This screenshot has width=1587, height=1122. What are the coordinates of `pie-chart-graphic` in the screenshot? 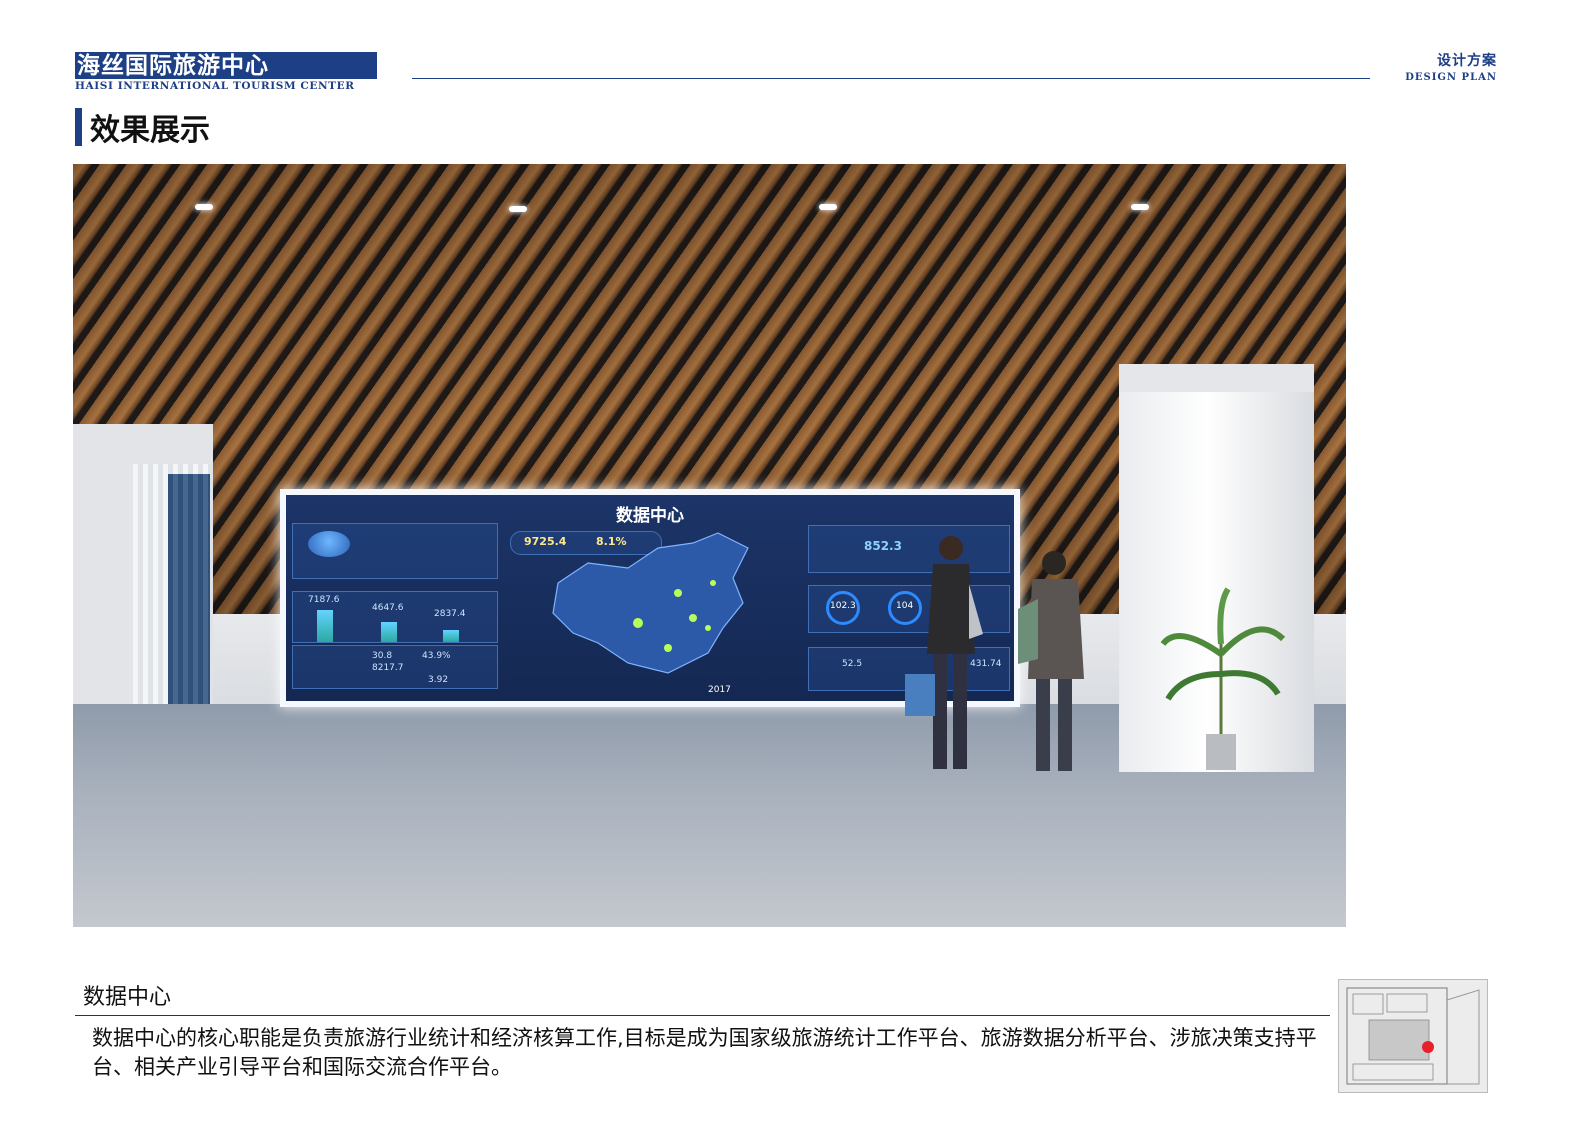 It's located at (329, 544).